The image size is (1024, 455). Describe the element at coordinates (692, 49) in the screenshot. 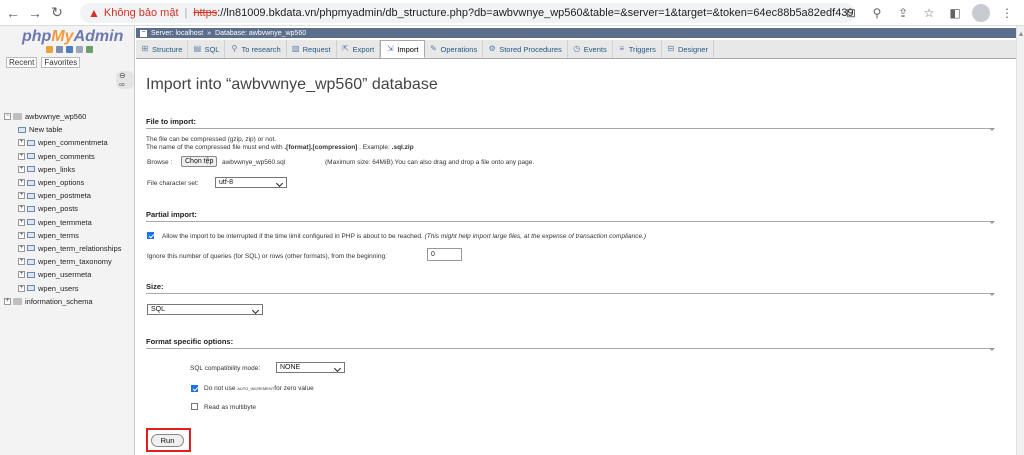

I see `tab-label: Designer` at that location.